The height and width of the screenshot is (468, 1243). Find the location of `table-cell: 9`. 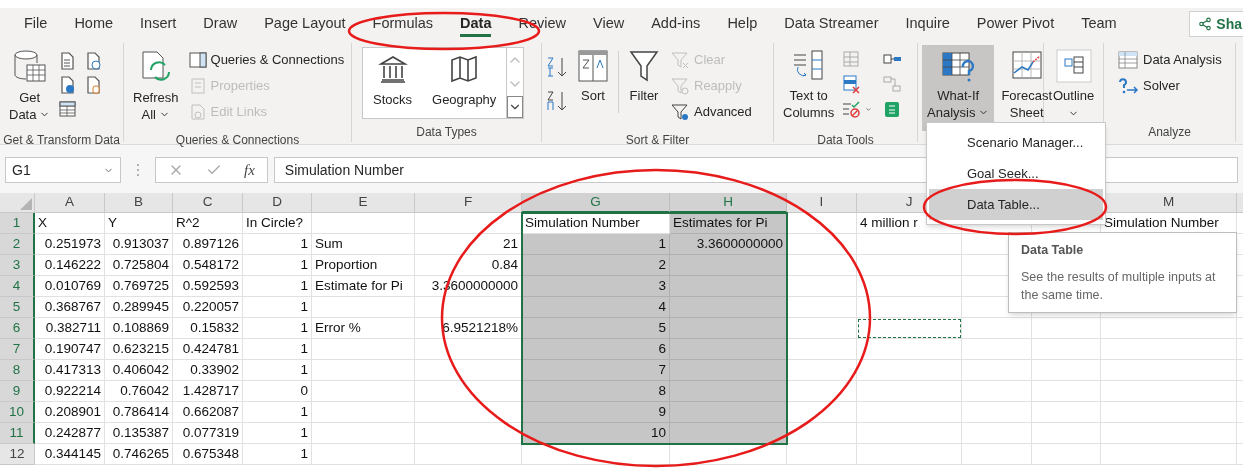

table-cell: 9 is located at coordinates (596, 412).